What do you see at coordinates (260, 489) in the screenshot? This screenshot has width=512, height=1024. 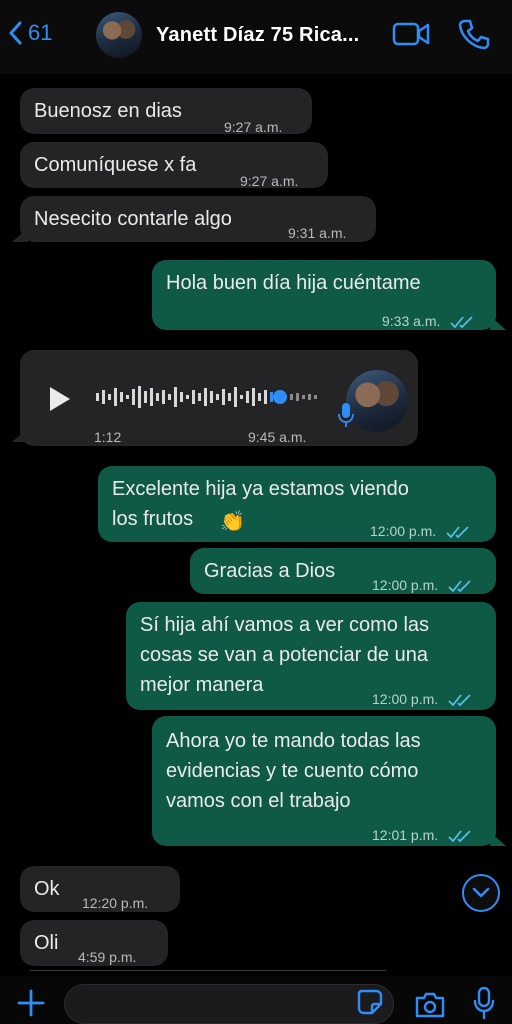 I see `message-text: Excelente hija ya estamos viendo` at bounding box center [260, 489].